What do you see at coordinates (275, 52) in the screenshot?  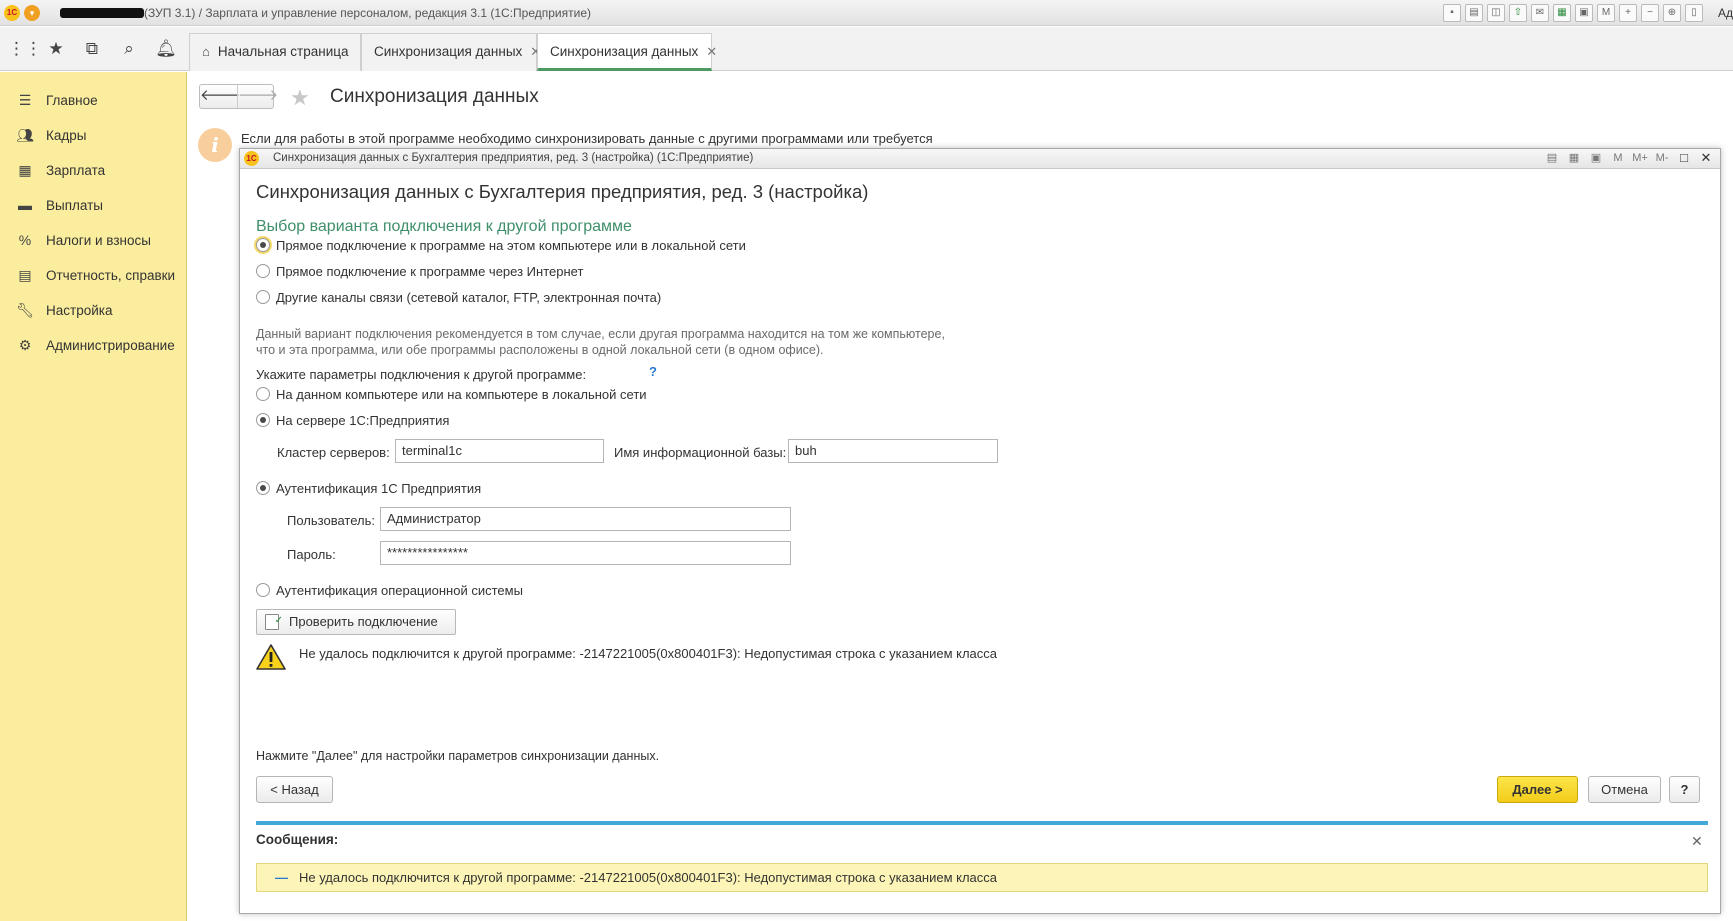 I see `tab-home: ⌂ Начальная страница` at bounding box center [275, 52].